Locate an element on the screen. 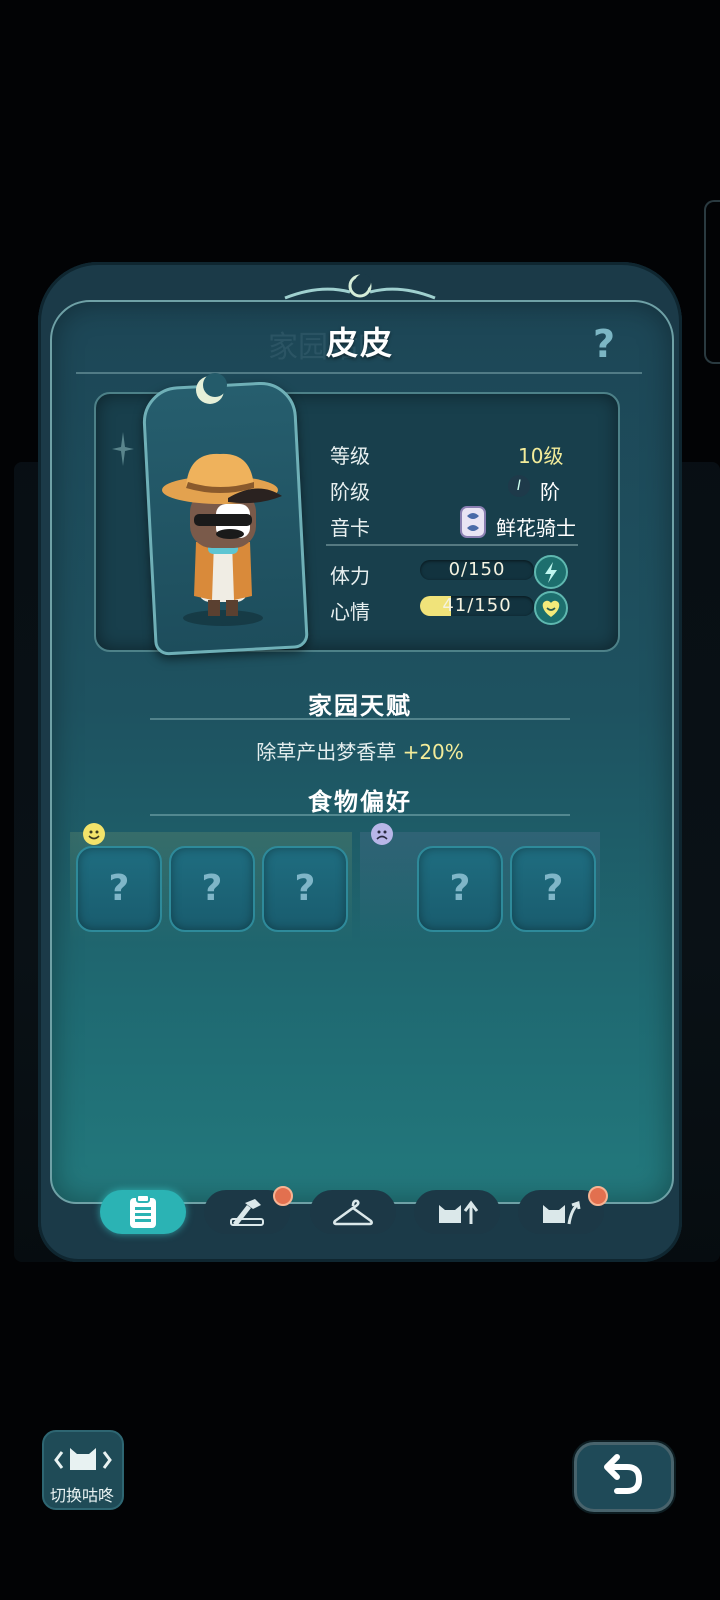 The height and width of the screenshot is (1600, 720). cat-upgrade-icon is located at coordinates (459, 1212).